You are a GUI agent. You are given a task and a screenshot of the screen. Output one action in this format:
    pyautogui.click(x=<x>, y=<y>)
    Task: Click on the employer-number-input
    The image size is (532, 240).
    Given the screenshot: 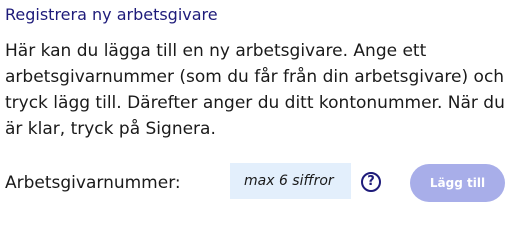 What is the action you would take?
    pyautogui.click(x=290, y=181)
    